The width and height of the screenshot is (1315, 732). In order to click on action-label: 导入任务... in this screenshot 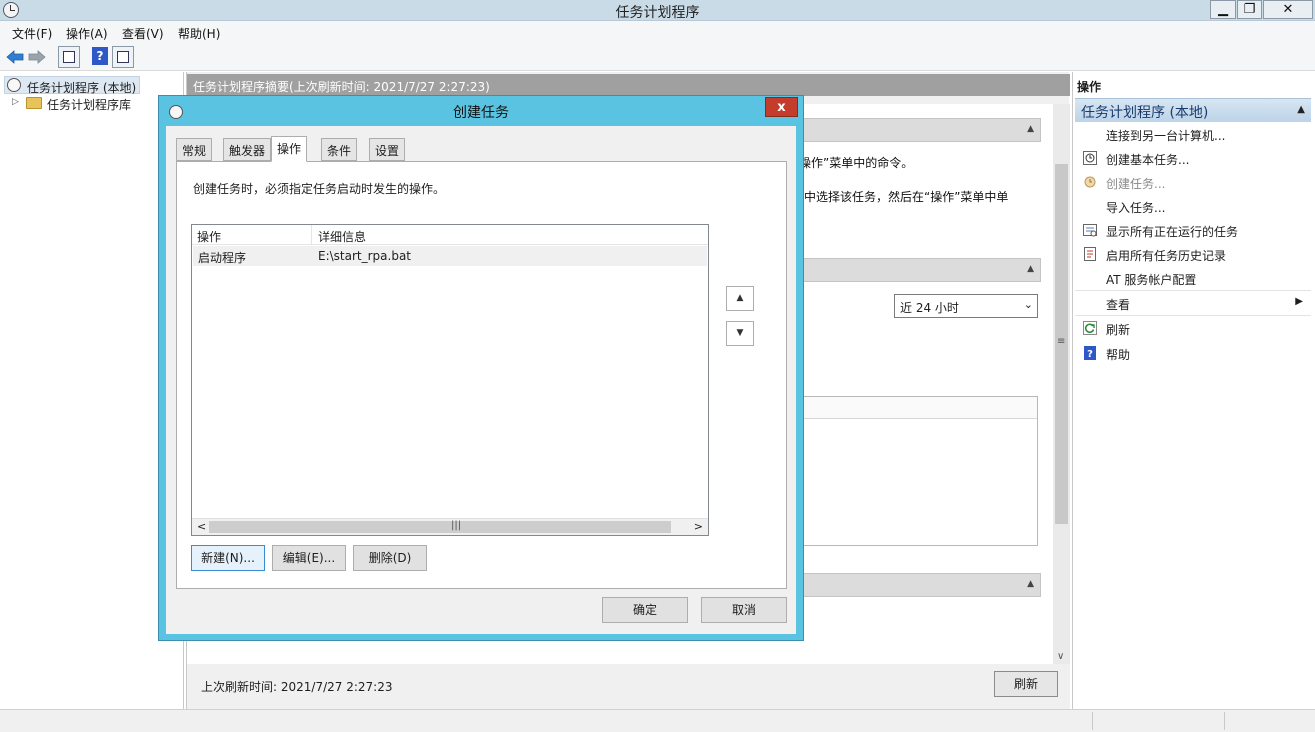, I will do `click(1136, 208)`.